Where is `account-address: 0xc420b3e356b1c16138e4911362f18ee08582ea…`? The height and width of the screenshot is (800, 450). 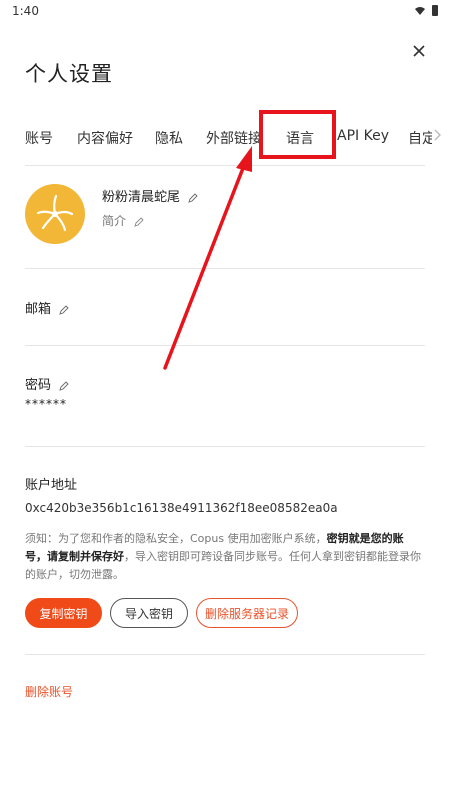 account-address: 0xc420b3e356b1c16138e4911362f18ee08582ea… is located at coordinates (181, 508).